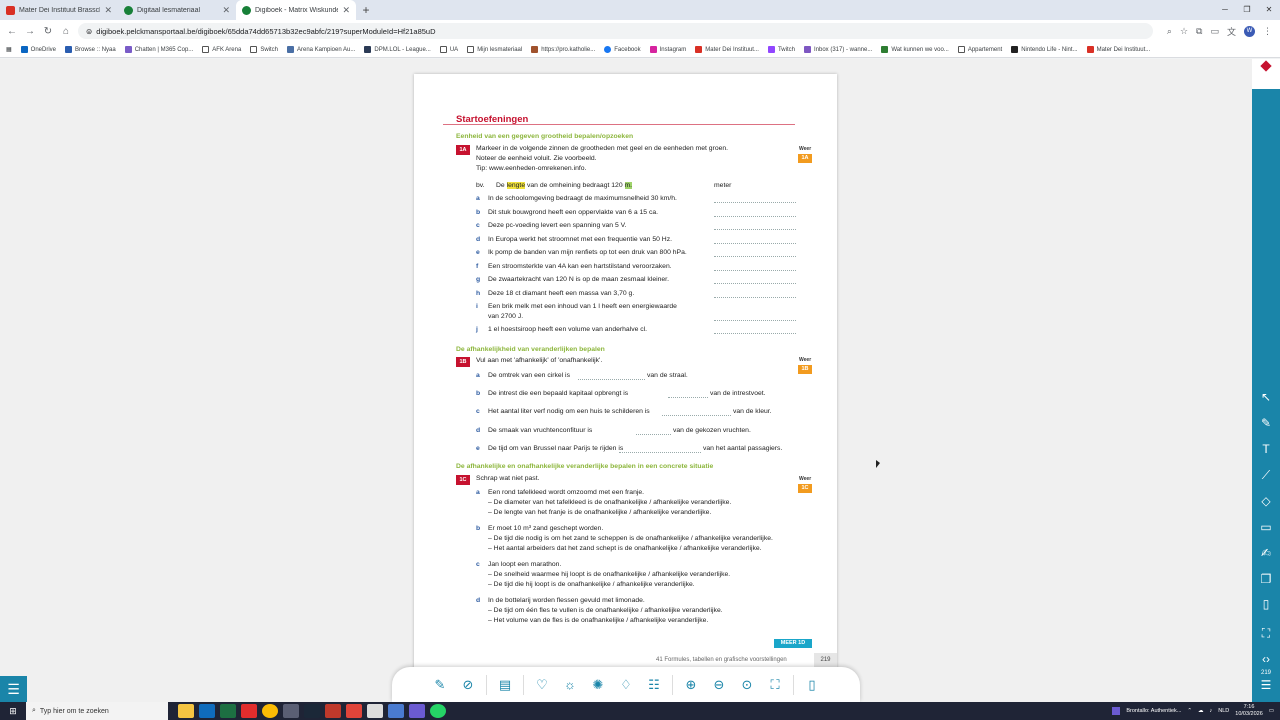 The height and width of the screenshot is (720, 1280). What do you see at coordinates (1266, 475) in the screenshot?
I see `ruler-icon: ⟋` at bounding box center [1266, 475].